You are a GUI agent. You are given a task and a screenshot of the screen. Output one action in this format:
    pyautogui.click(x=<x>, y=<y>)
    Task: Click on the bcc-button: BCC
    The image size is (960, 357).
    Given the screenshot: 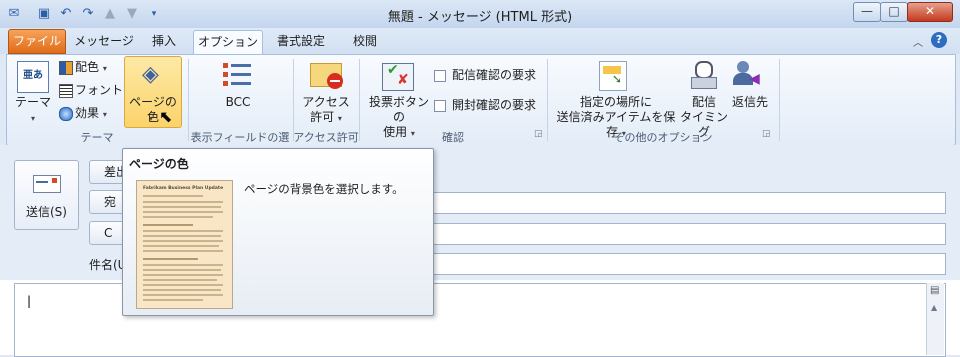 What is the action you would take?
    pyautogui.click(x=238, y=102)
    